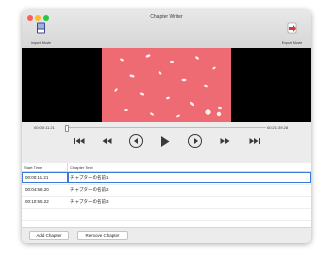 Image resolution: width=333 pixels, height=269 pixels. What do you see at coordinates (102, 235) in the screenshot?
I see `remove-chapter-button: Remove Chapter` at bounding box center [102, 235].